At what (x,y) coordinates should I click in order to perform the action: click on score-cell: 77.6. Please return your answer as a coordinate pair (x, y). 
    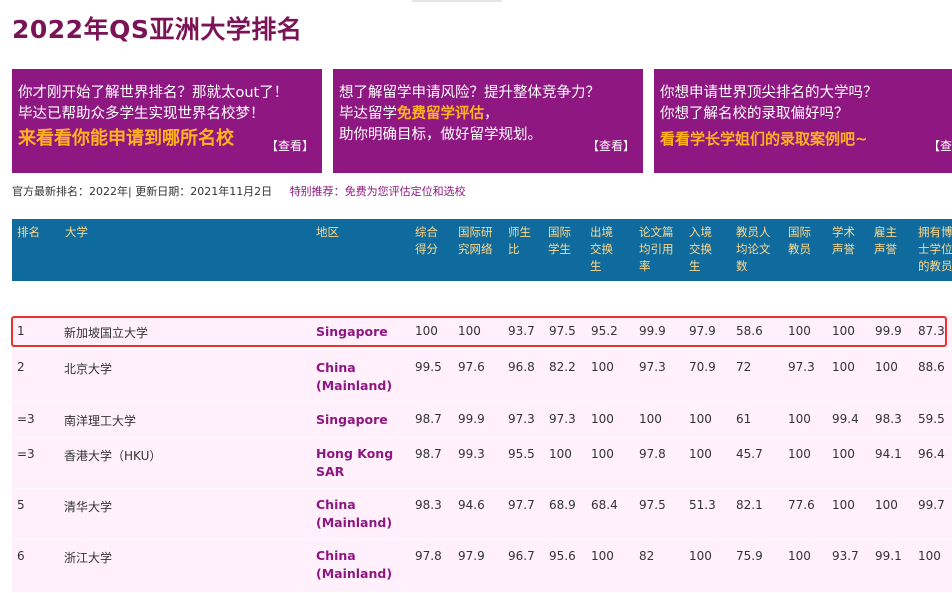
    Looking at the image, I should click on (801, 505).